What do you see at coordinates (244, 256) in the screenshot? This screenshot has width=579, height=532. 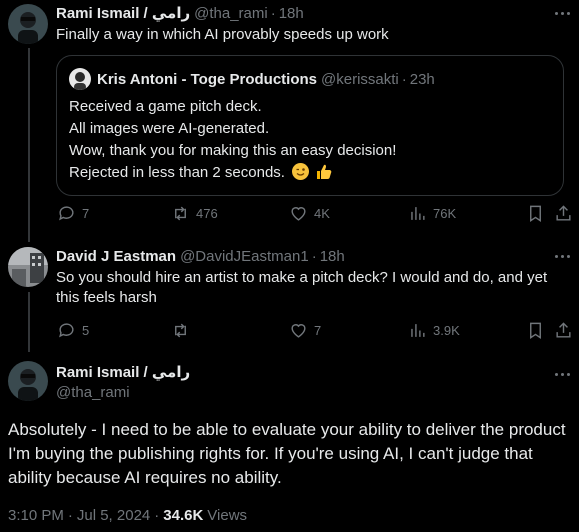 I see `author-handle: @DavidJEastman1` at bounding box center [244, 256].